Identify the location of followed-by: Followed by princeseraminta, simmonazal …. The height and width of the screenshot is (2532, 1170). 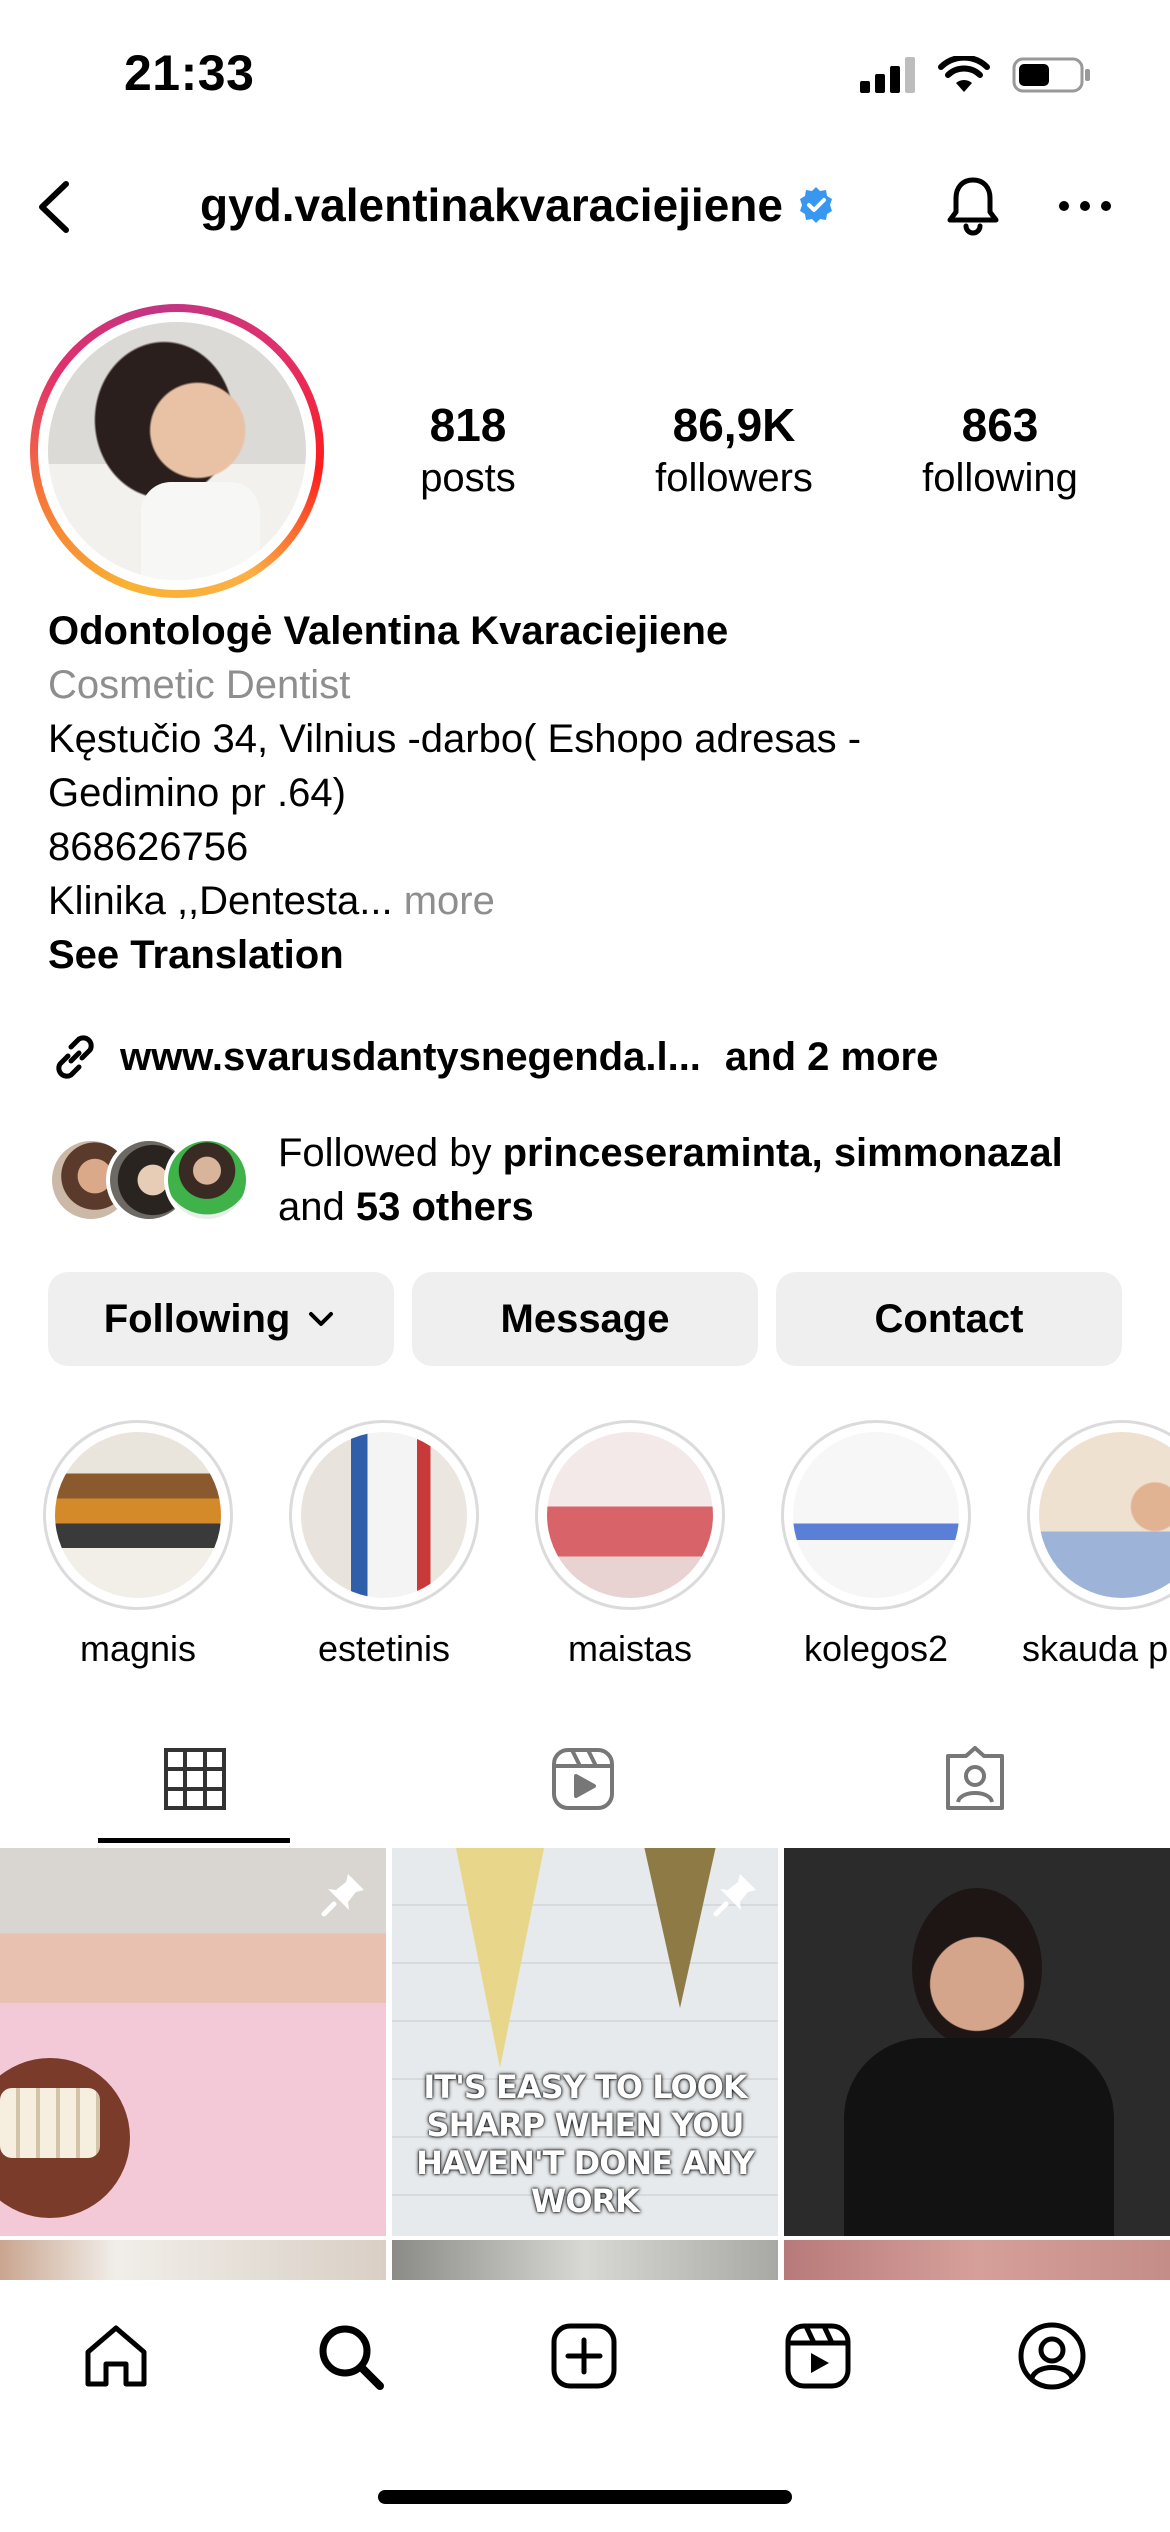
(555, 1180).